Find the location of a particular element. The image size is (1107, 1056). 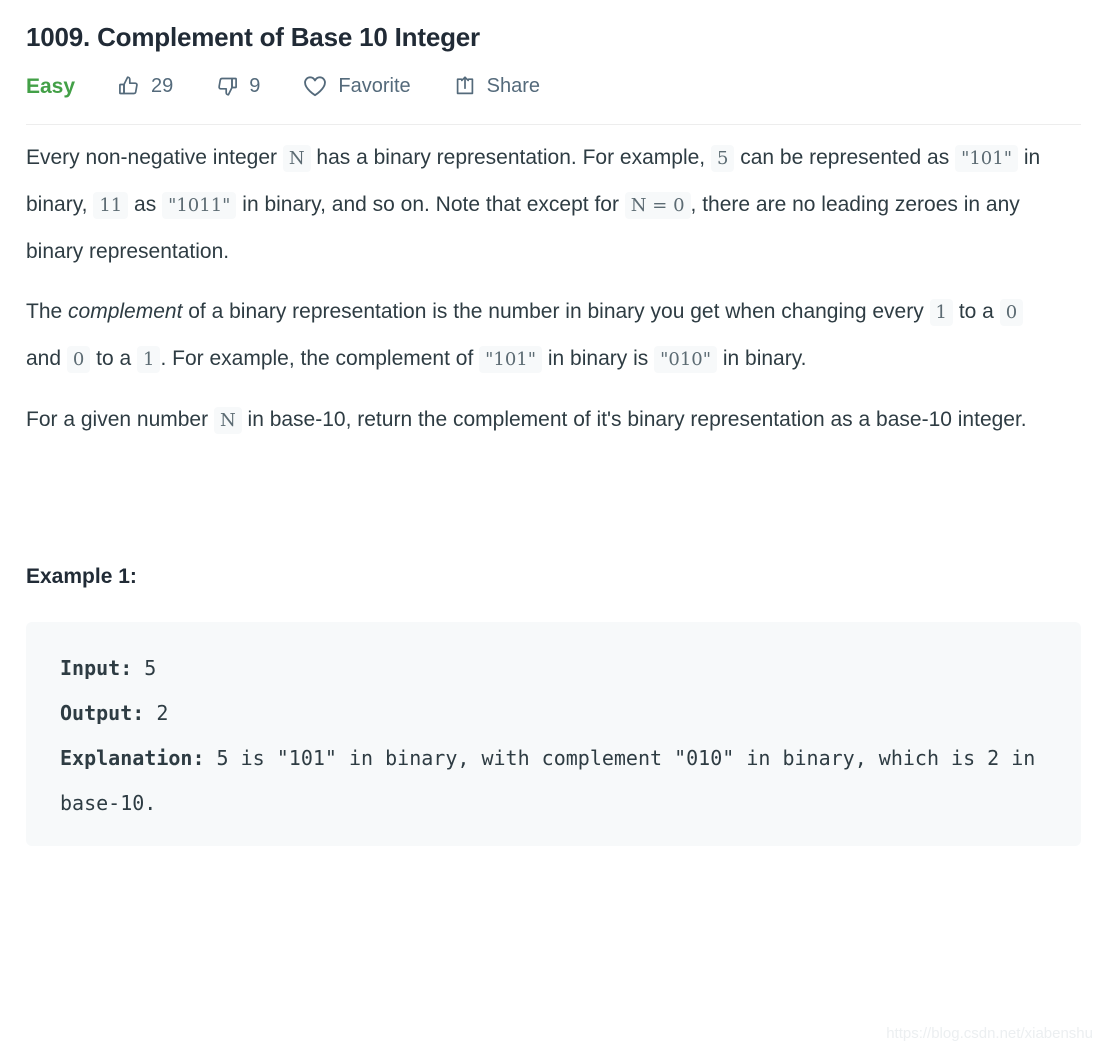

favorite-button: Favorite is located at coordinates (356, 86).